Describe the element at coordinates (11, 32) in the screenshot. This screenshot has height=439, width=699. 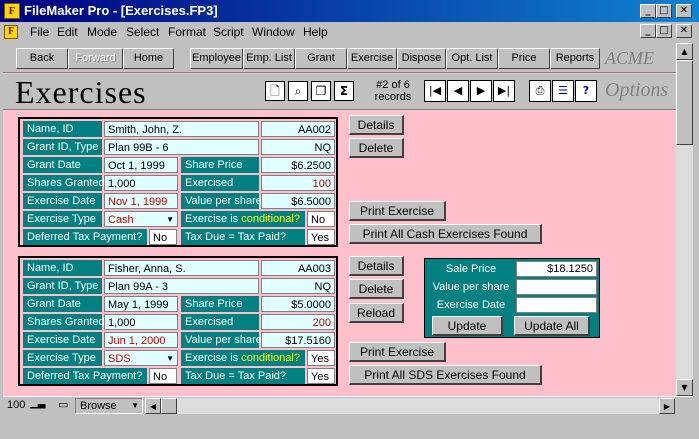
I see `document-icon: F` at that location.